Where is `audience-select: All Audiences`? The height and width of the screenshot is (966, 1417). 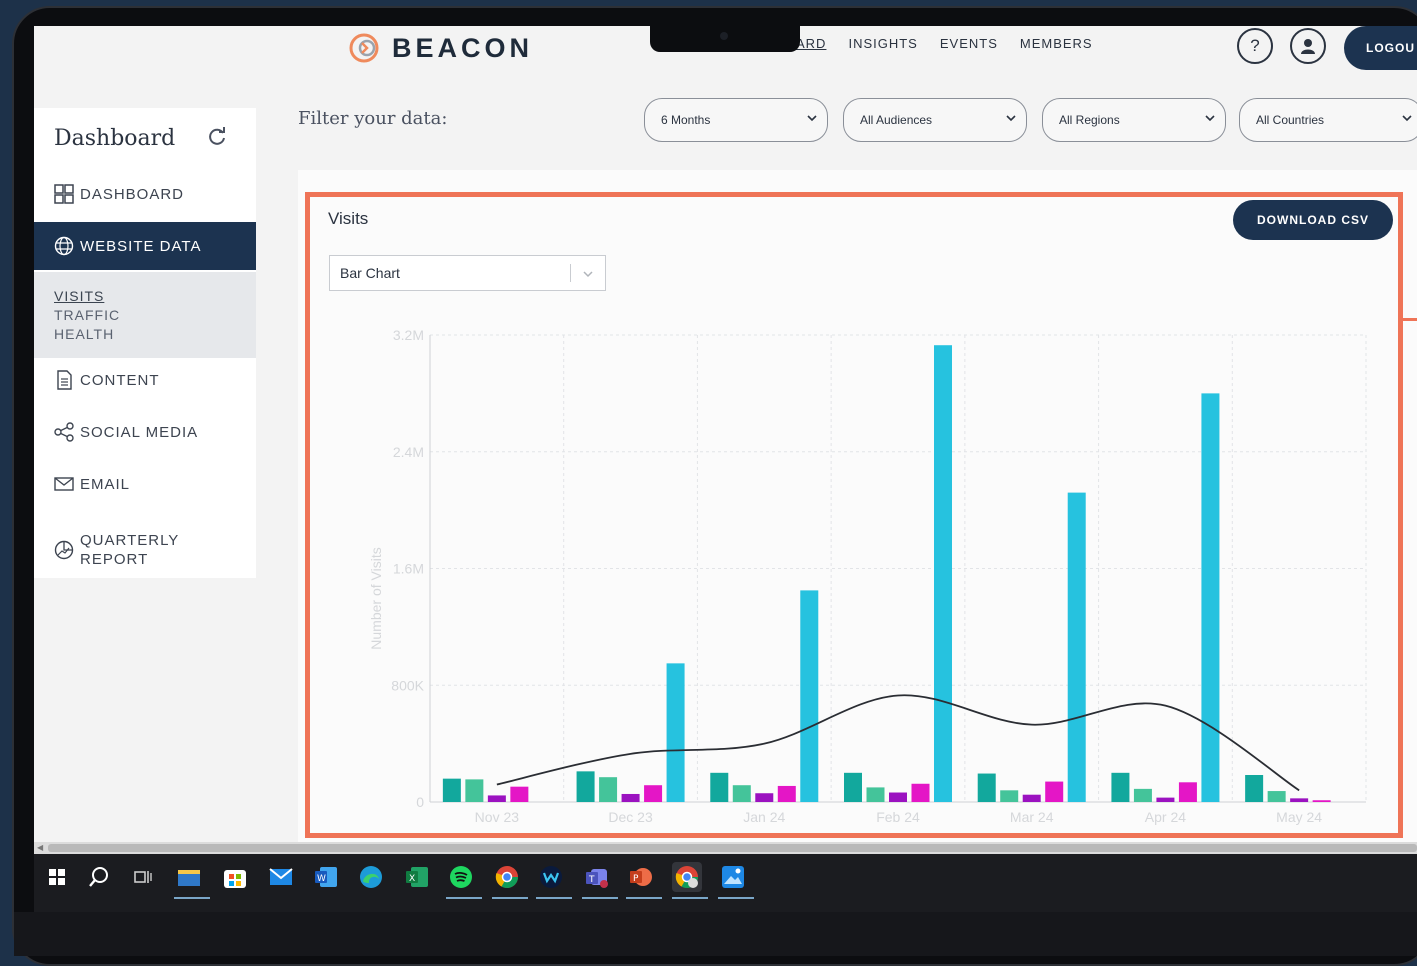
audience-select: All Audiences is located at coordinates (935, 120).